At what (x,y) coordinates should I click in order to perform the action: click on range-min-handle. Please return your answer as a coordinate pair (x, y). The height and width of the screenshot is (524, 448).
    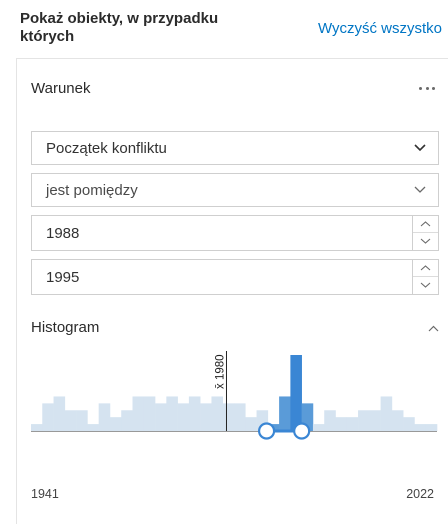
    Looking at the image, I should click on (266, 431).